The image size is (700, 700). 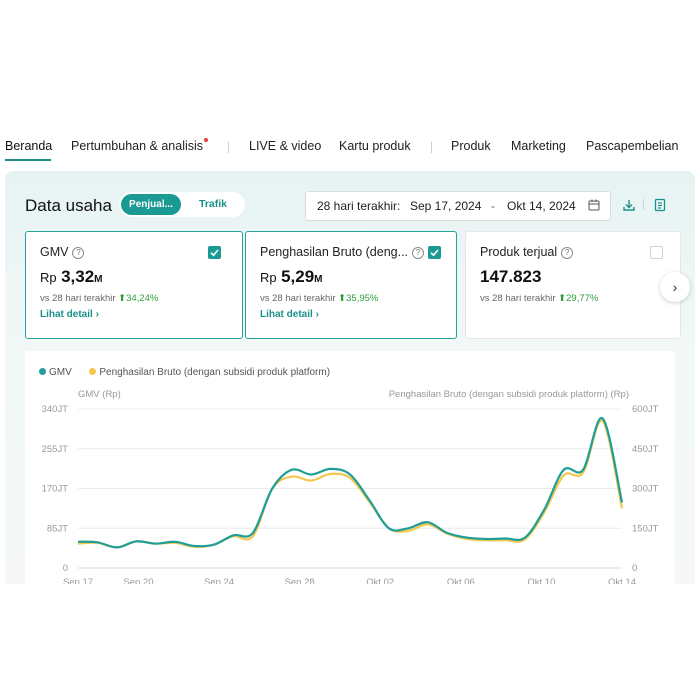 What do you see at coordinates (206, 140) in the screenshot?
I see `notification-dot` at bounding box center [206, 140].